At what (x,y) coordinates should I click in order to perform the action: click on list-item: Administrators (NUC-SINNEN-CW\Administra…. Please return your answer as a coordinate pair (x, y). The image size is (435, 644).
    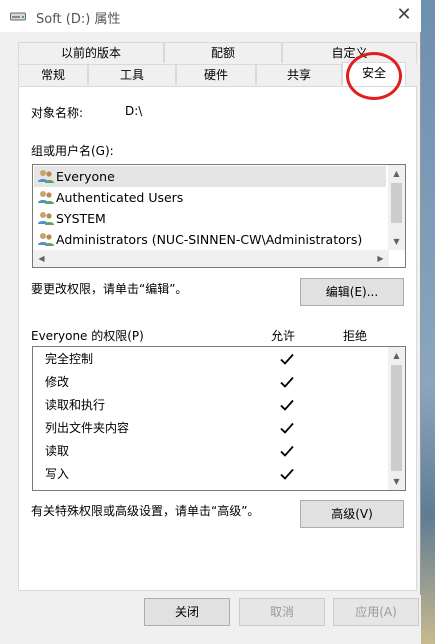
    Looking at the image, I should click on (210, 239).